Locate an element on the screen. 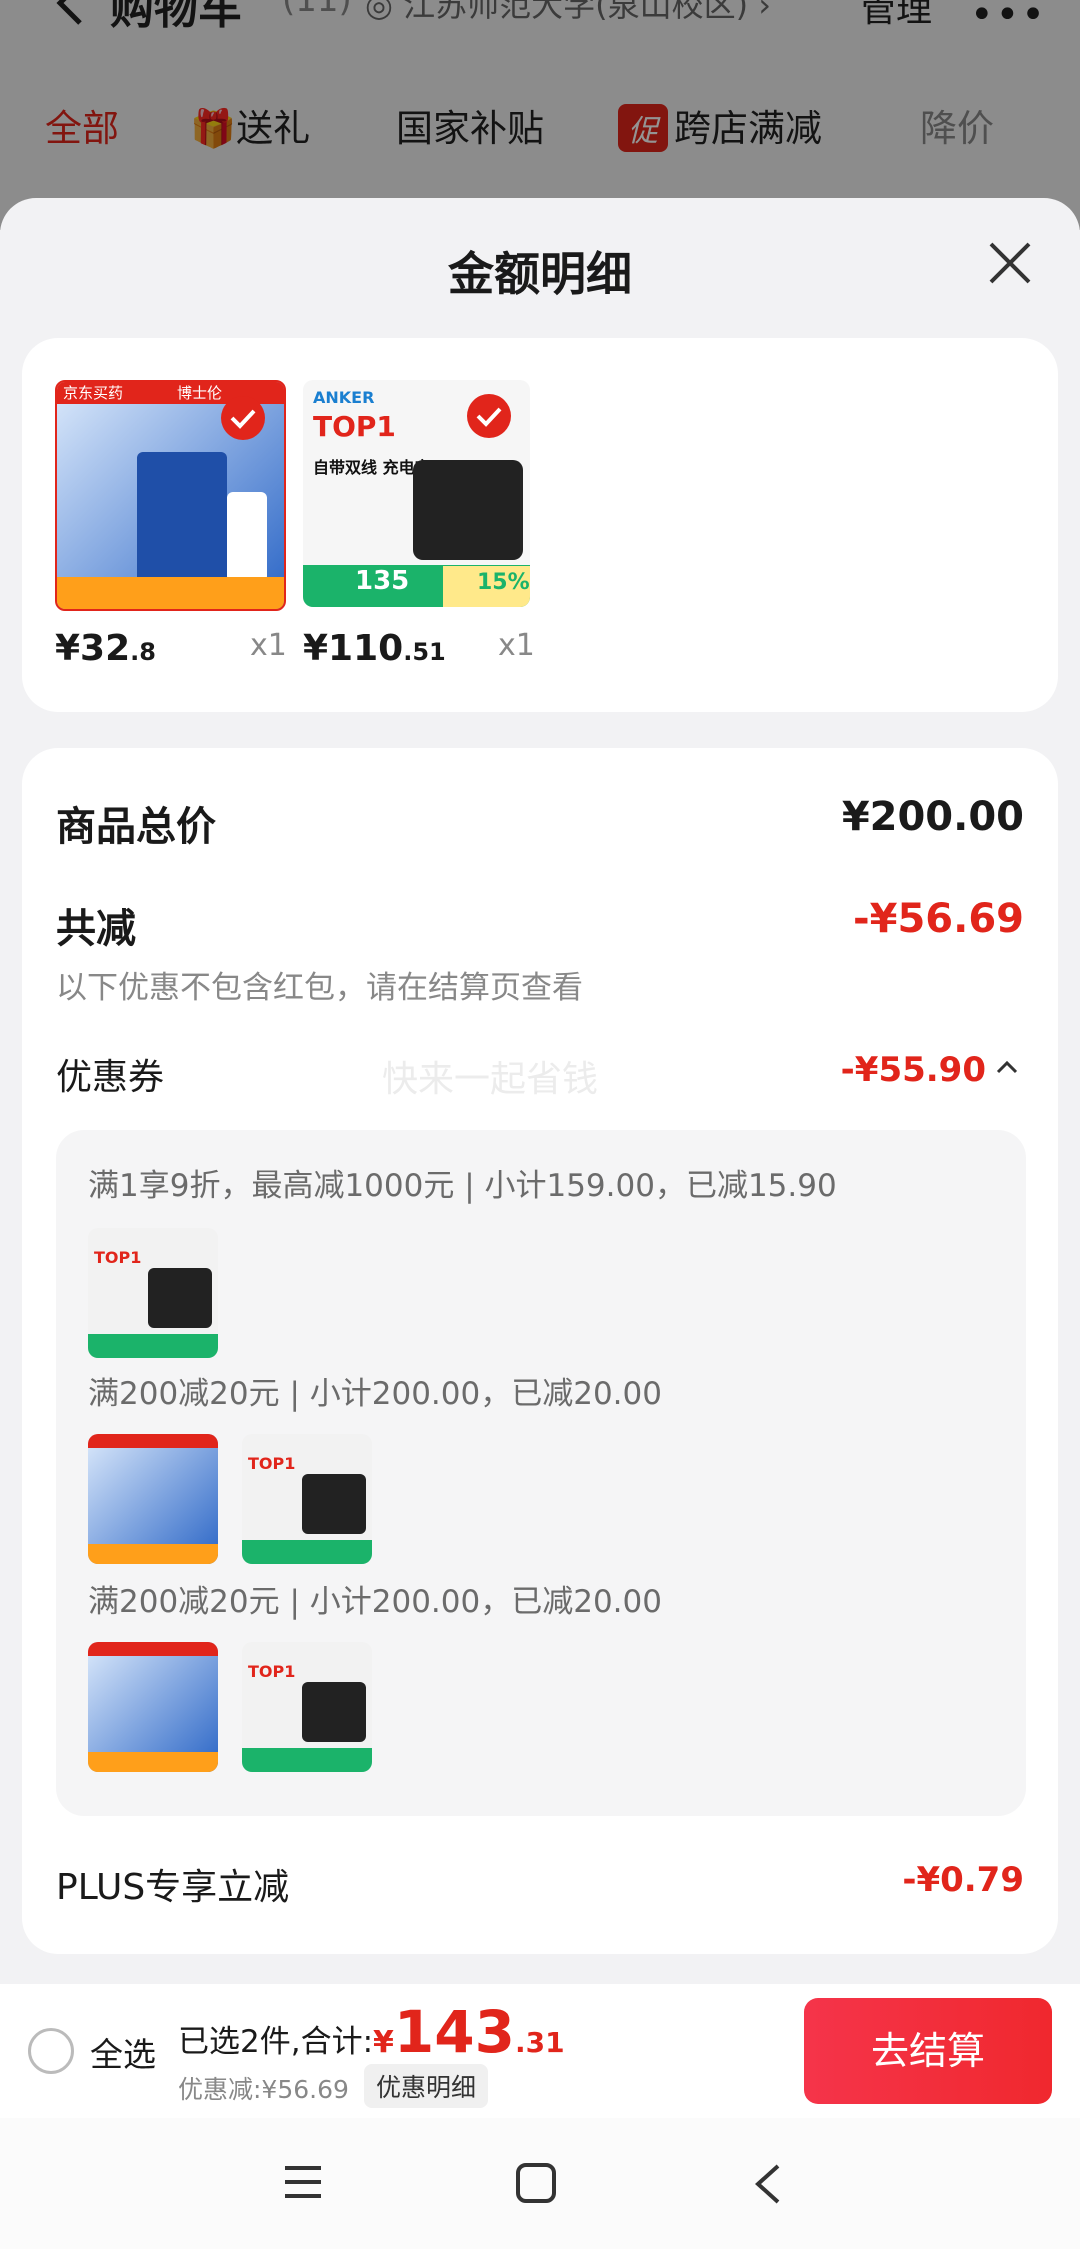 This screenshot has width=1080, height=2249. price-decimal: .8 is located at coordinates (143, 652).